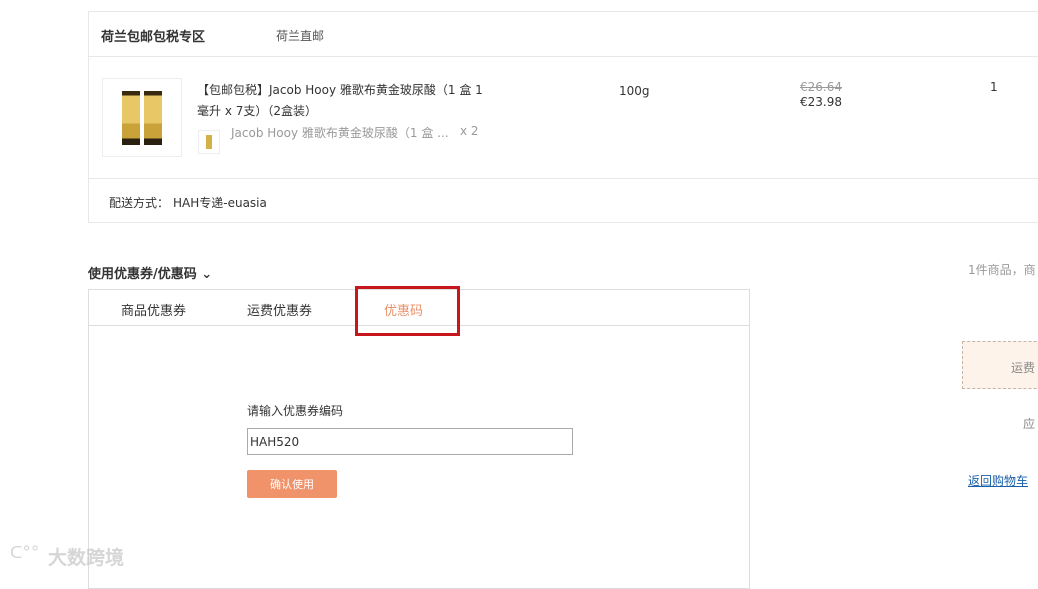 The height and width of the screenshot is (589, 1038). I want to click on sub-item-image, so click(209, 142).